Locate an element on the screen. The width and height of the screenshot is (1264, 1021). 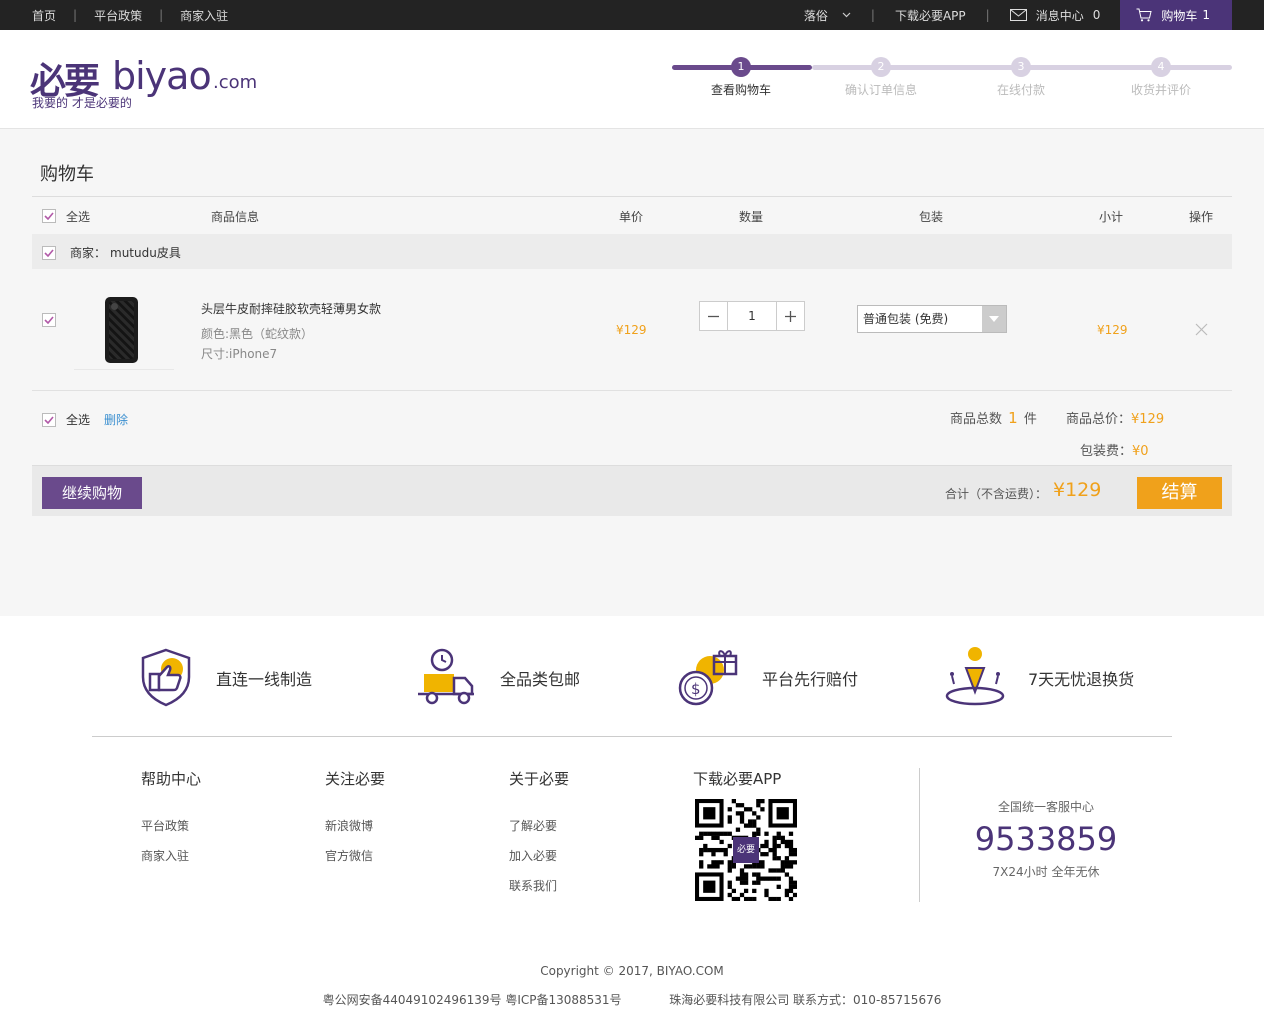
goods-total: 商品总价：¥129 is located at coordinates (1115, 417).